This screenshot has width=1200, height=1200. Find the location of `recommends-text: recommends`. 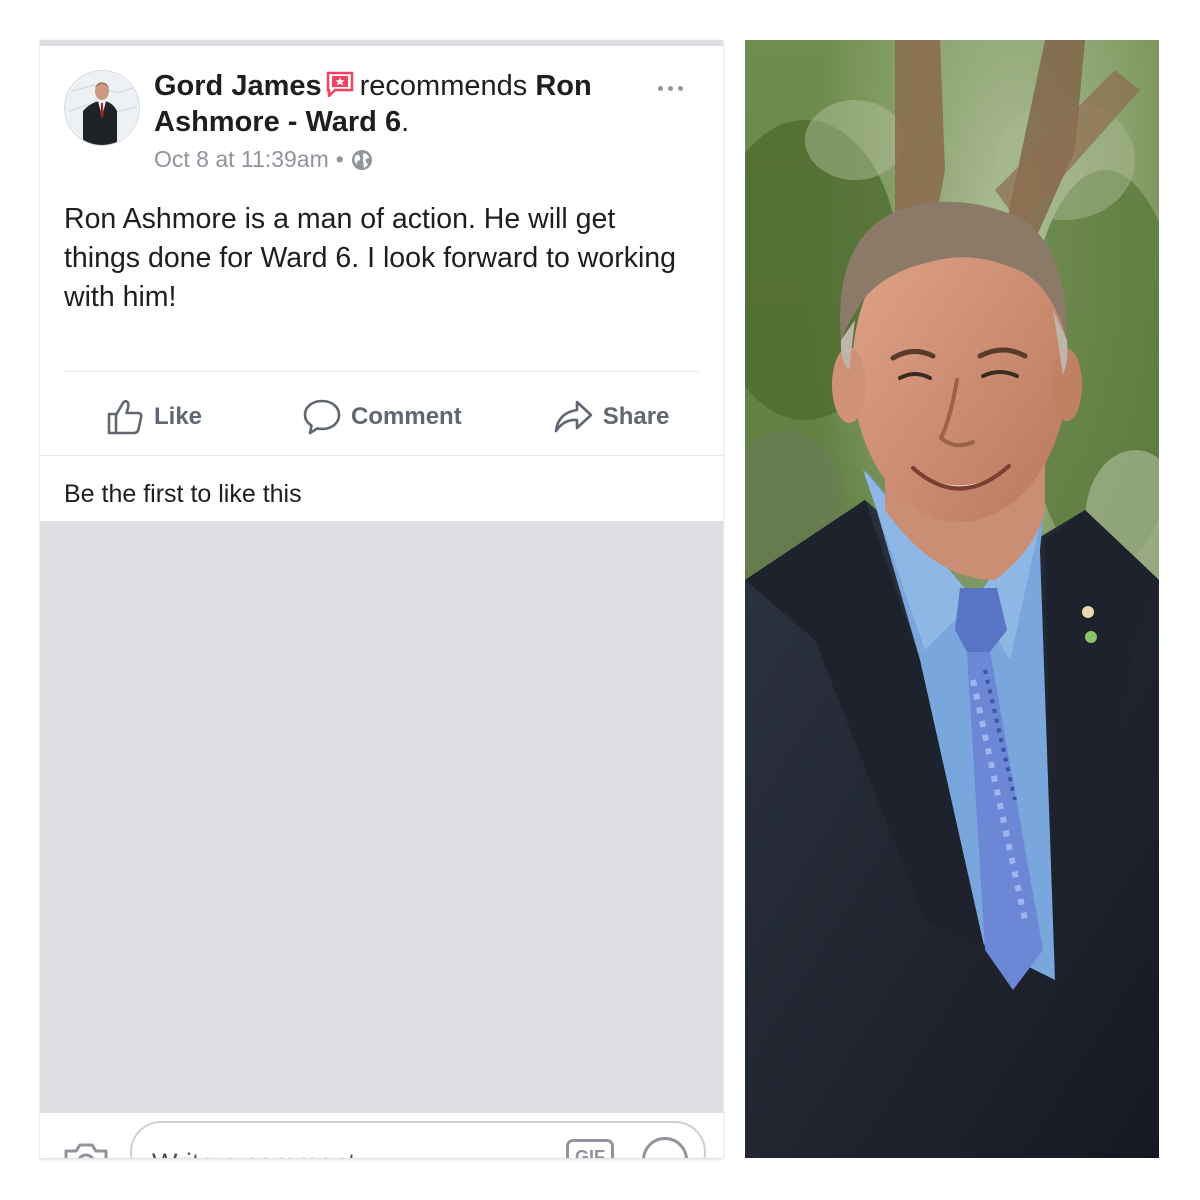

recommends-text: recommends is located at coordinates (443, 86).